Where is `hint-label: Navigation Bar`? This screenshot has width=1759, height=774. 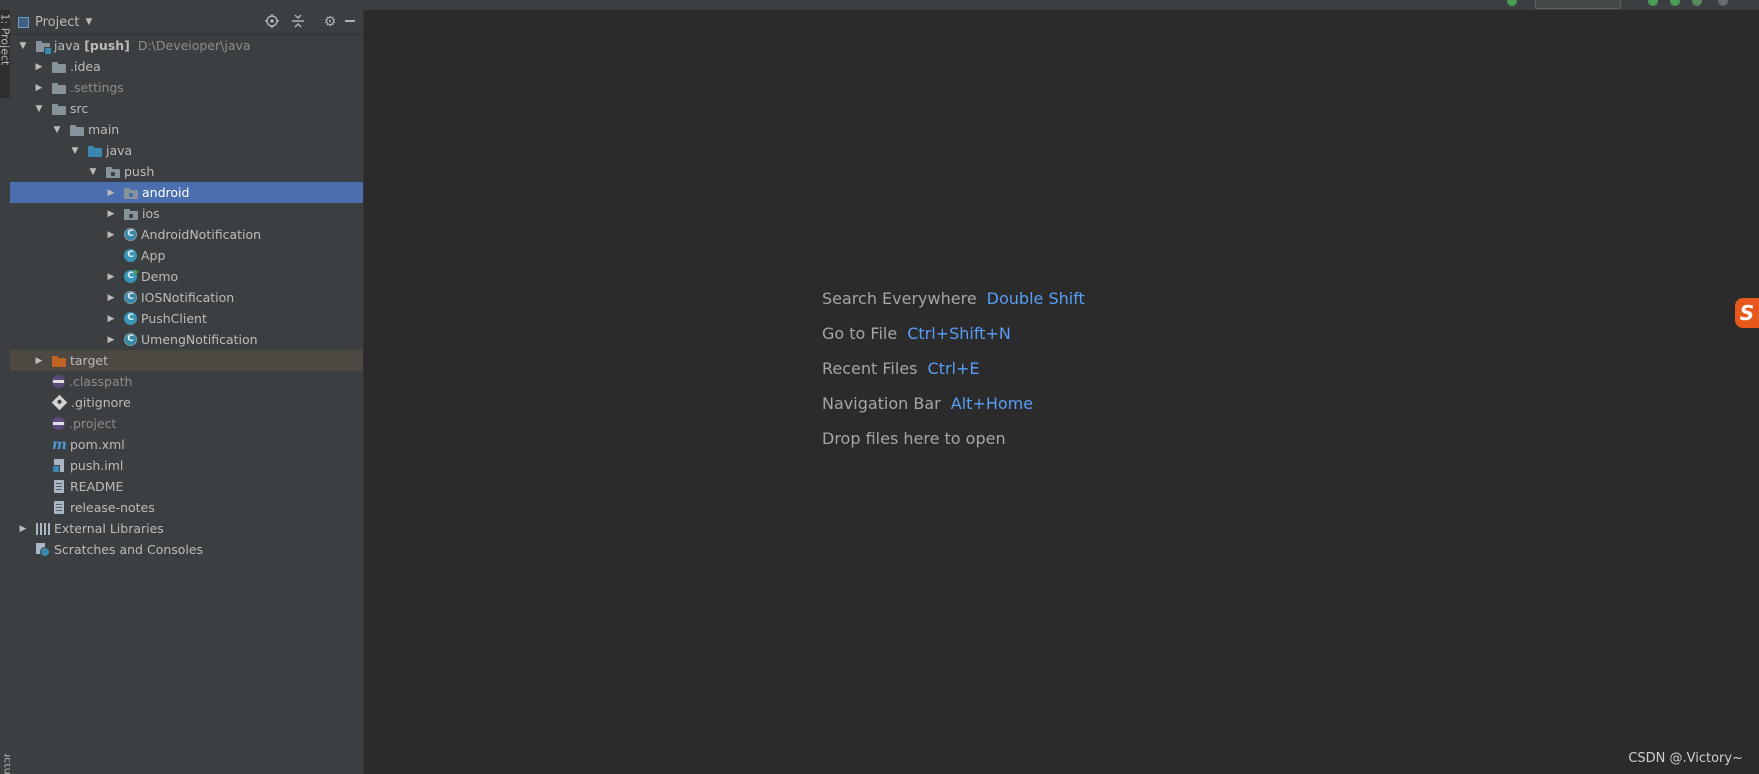
hint-label: Navigation Bar is located at coordinates (881, 403).